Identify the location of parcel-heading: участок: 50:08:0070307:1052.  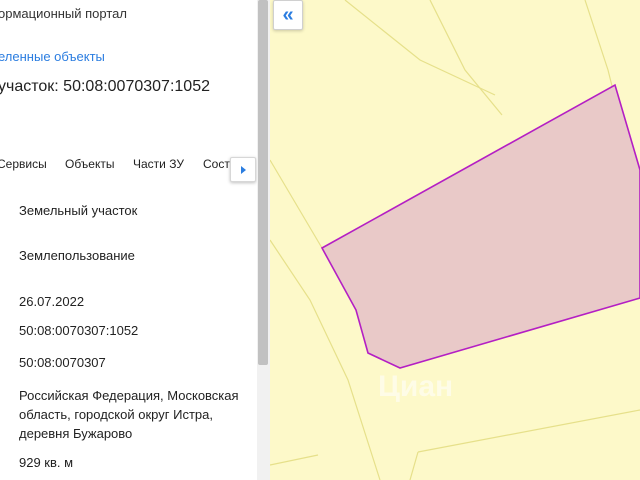
(105, 86).